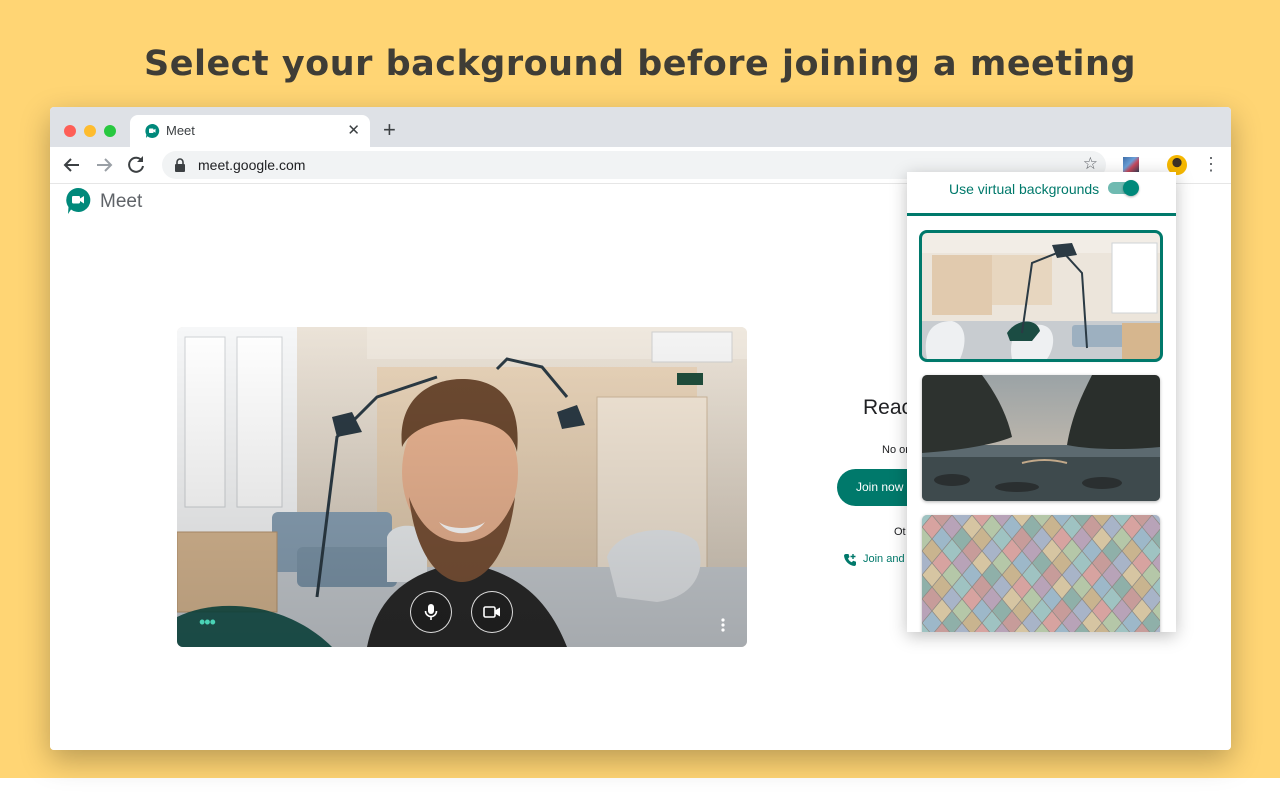 This screenshot has width=1280, height=800. Describe the element at coordinates (895, 450) in the screenshot. I see `ready-to-join-subtitle: No or` at that location.